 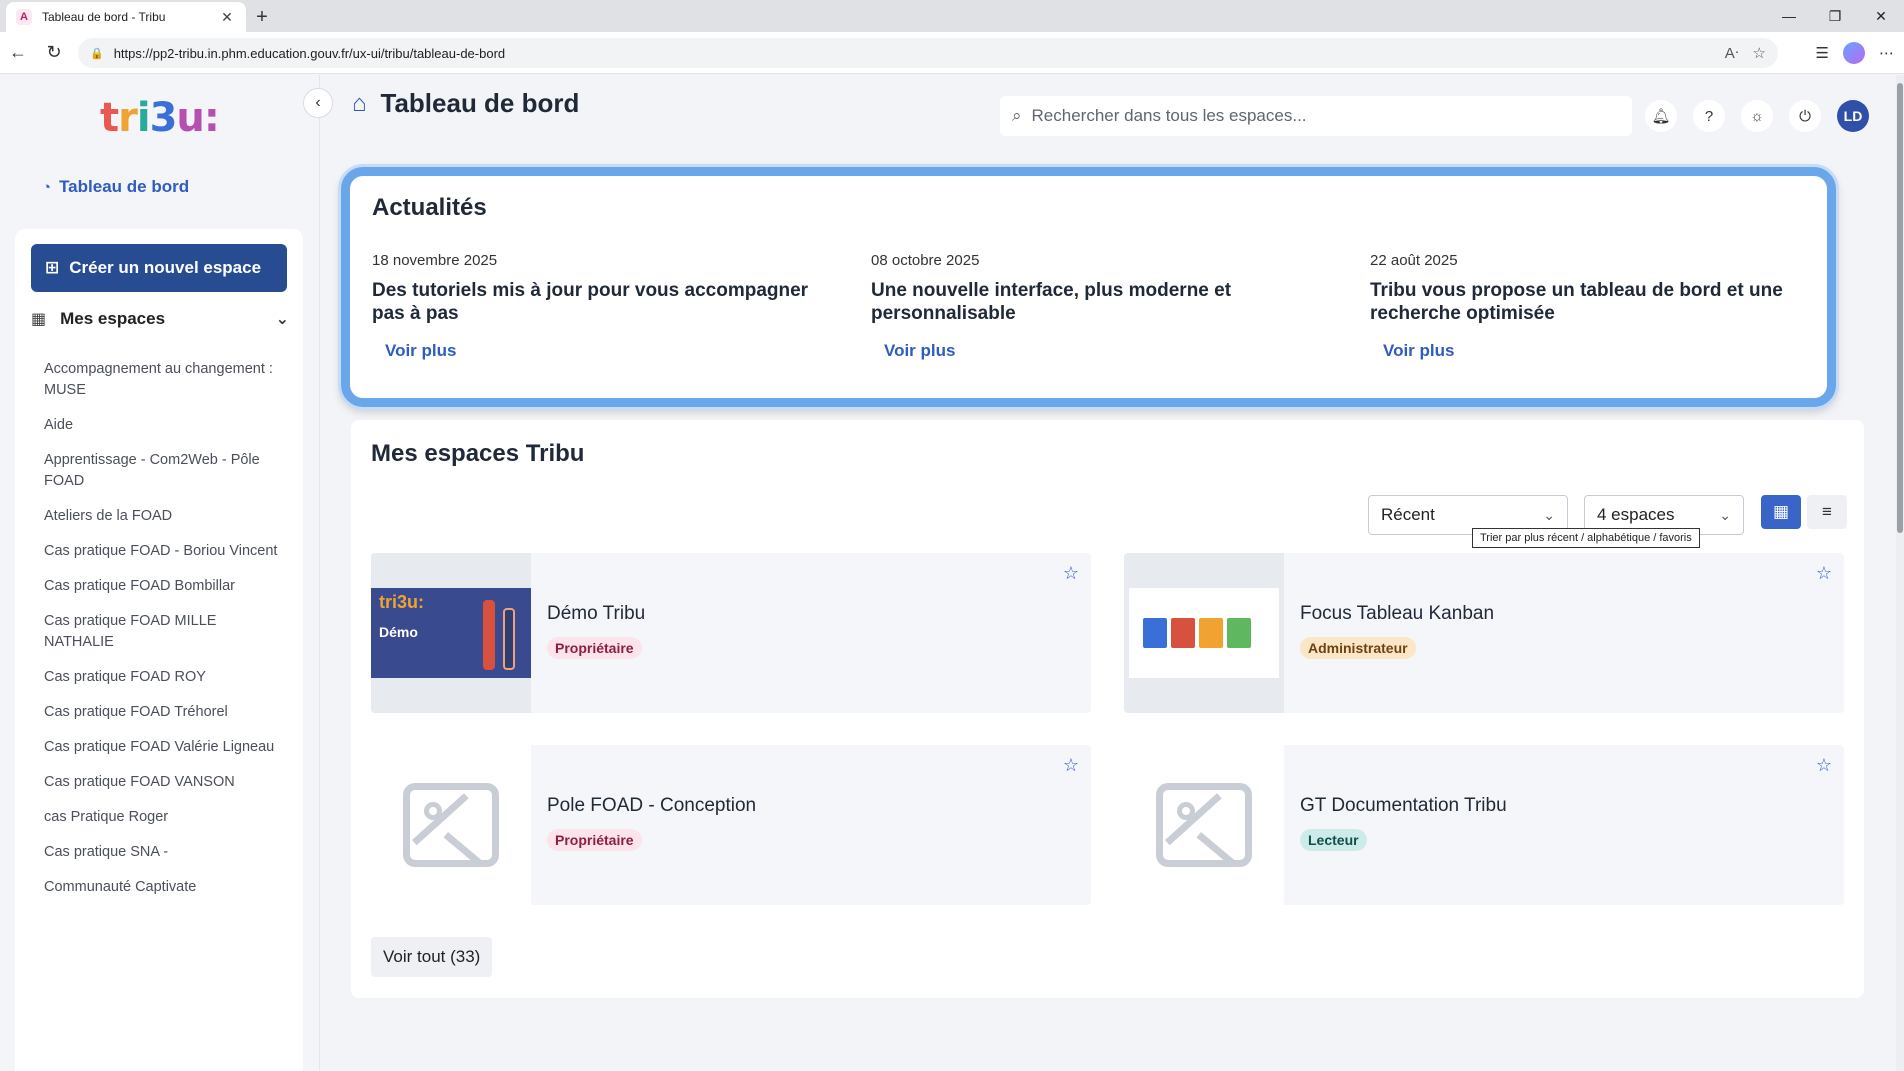 I want to click on logout-icon: ⏻, so click(x=1805, y=116).